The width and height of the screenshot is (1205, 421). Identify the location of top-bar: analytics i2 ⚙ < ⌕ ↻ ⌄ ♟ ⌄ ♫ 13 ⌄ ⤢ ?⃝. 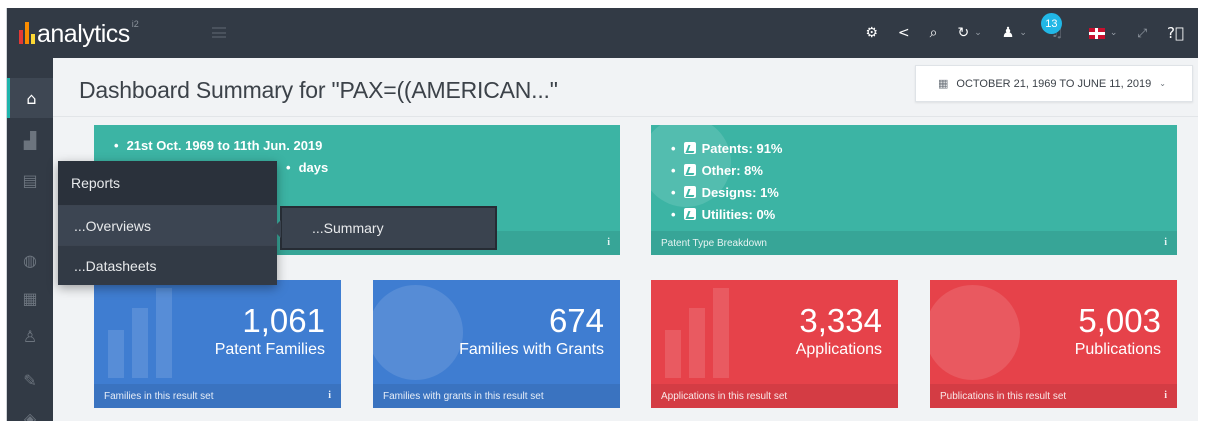
(602, 33).